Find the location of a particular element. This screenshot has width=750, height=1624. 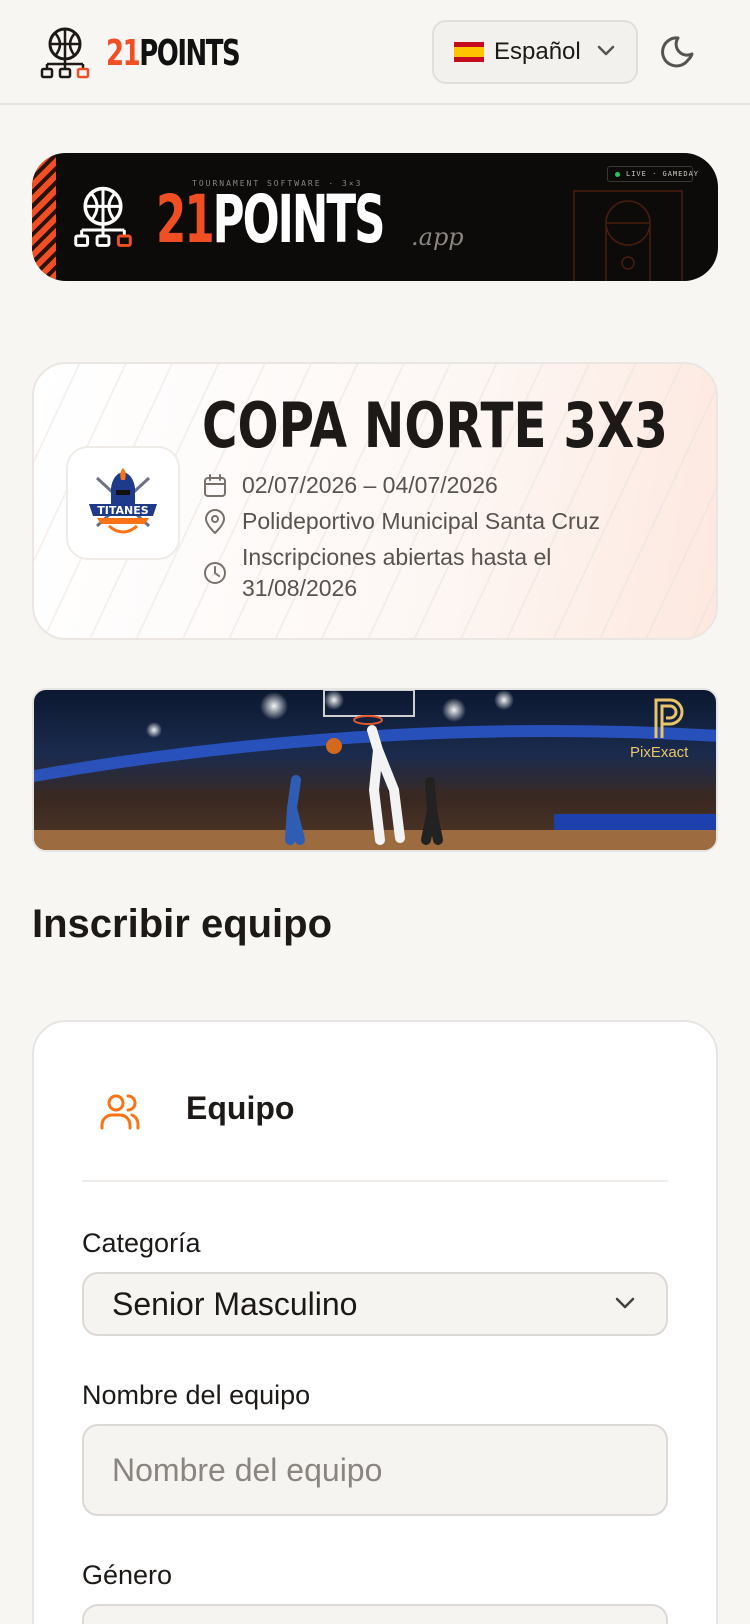

calendar-icon is located at coordinates (215, 485).